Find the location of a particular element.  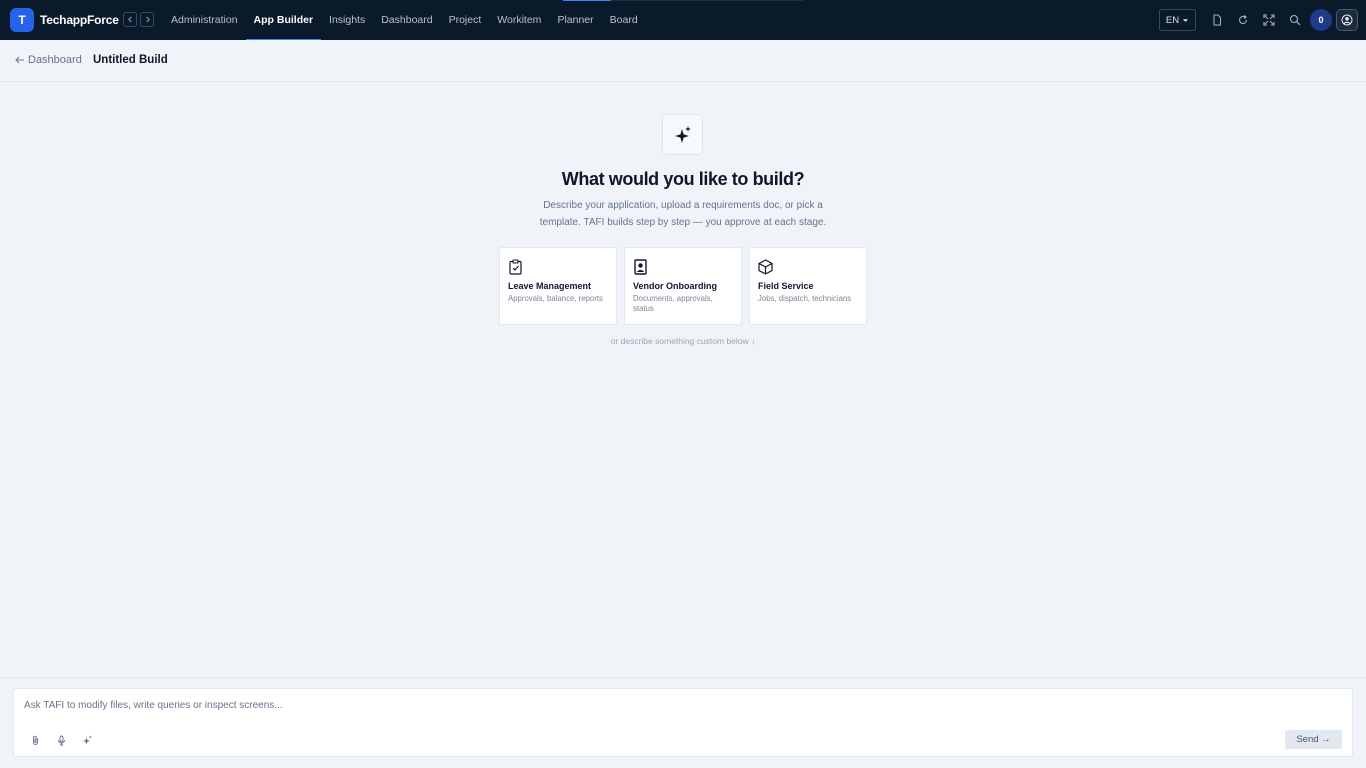

search-button is located at coordinates (1295, 20).